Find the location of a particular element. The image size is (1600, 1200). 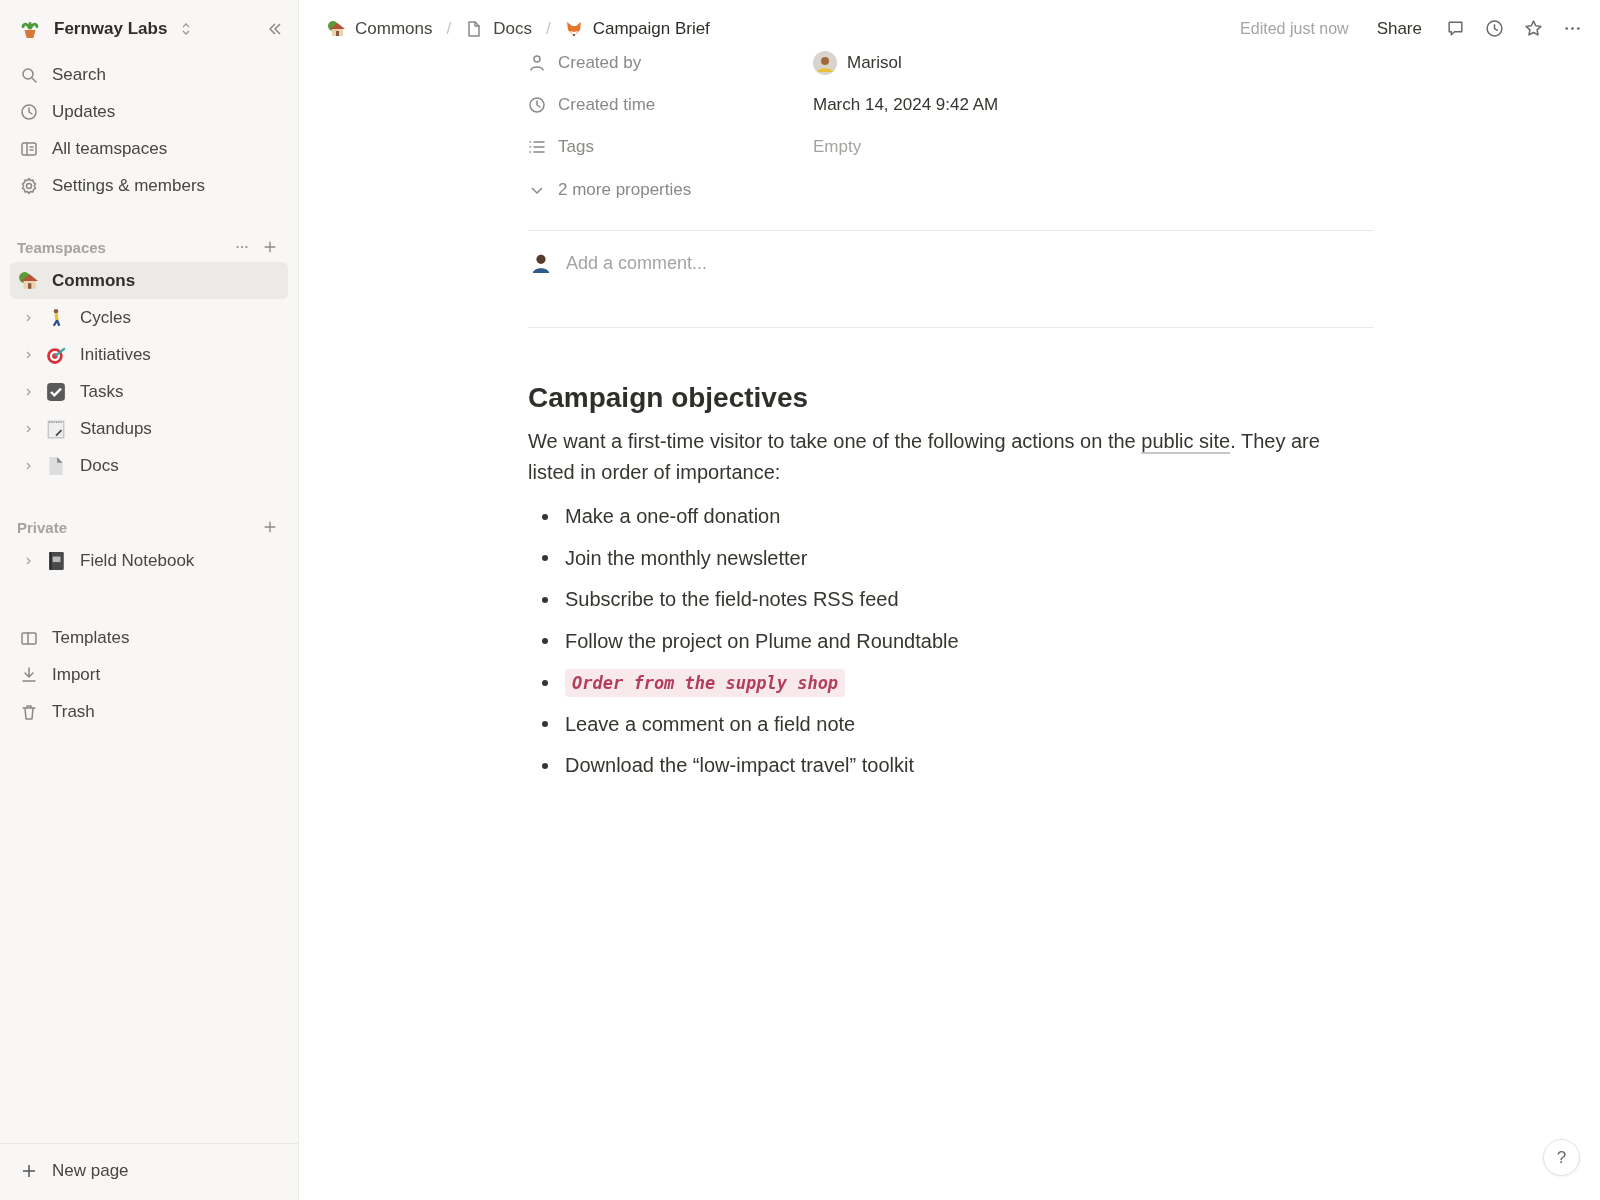

list-item-text: Subscribe to the field-notes RSS feed is located at coordinates (732, 600).